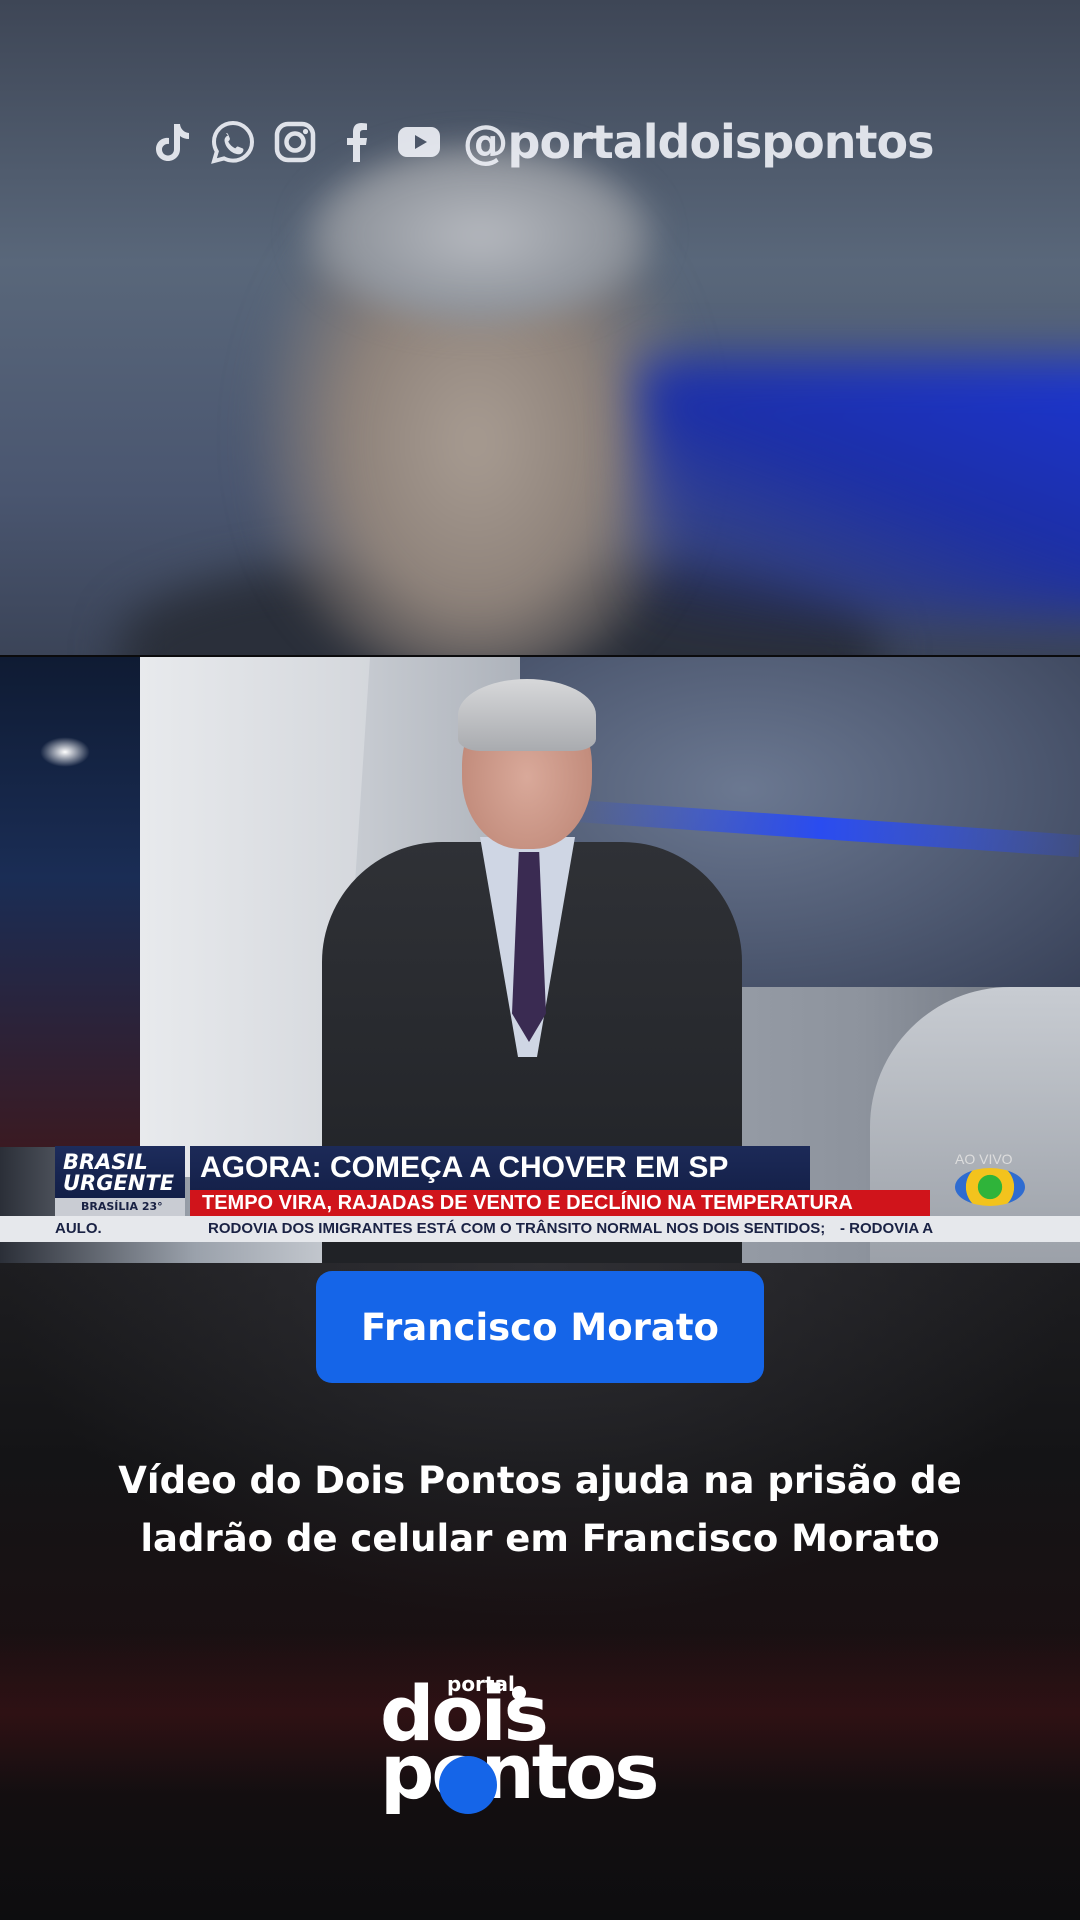 This screenshot has height=1920, width=1080. I want to click on blurred-blue-light, so click(860, 490).